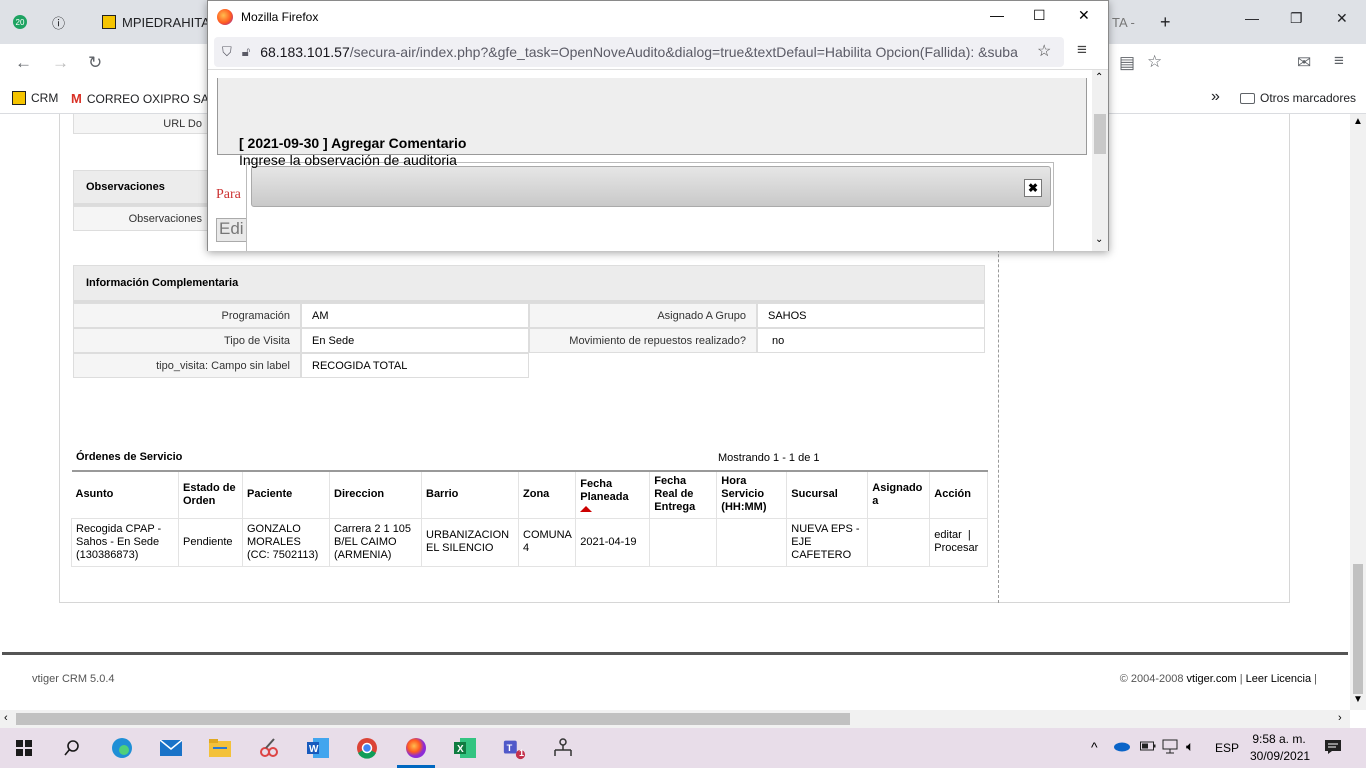 Image resolution: width=1366 pixels, height=768 pixels. Describe the element at coordinates (159, 22) in the screenshot. I see `tab-mpiedrahita: MPIEDRAHITA -` at that location.